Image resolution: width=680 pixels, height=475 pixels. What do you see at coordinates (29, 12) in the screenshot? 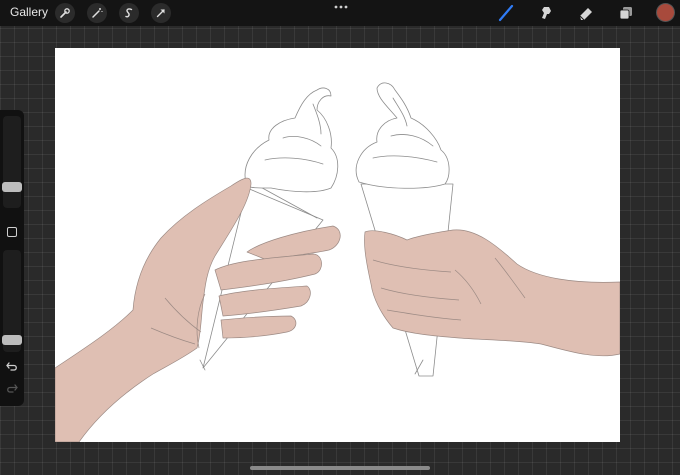
I see `gallery-button: Gallery` at bounding box center [29, 12].